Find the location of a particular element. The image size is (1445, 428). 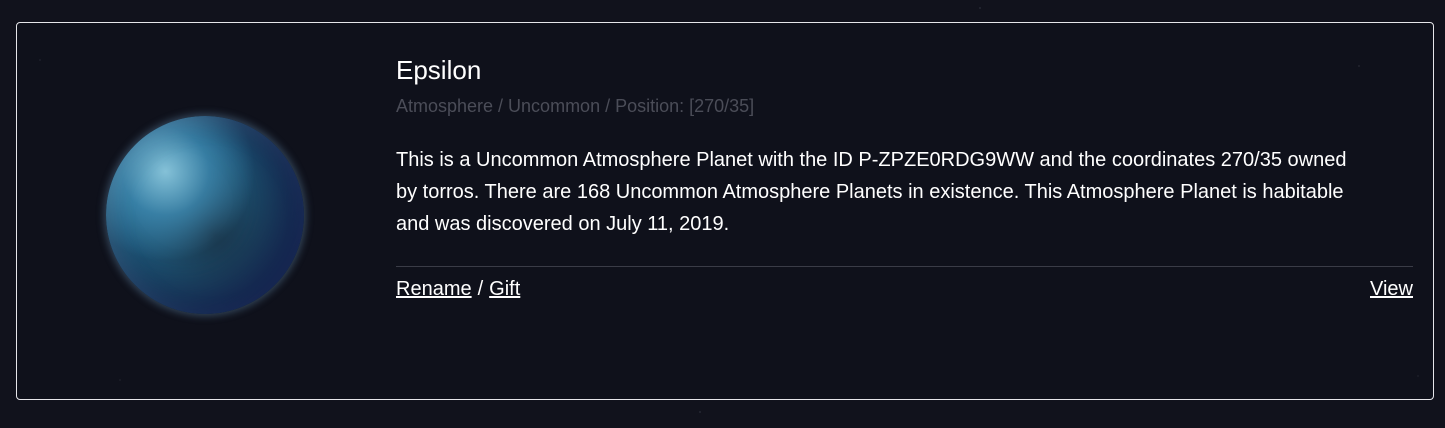

planet-name: Epsilon is located at coordinates (439, 70).